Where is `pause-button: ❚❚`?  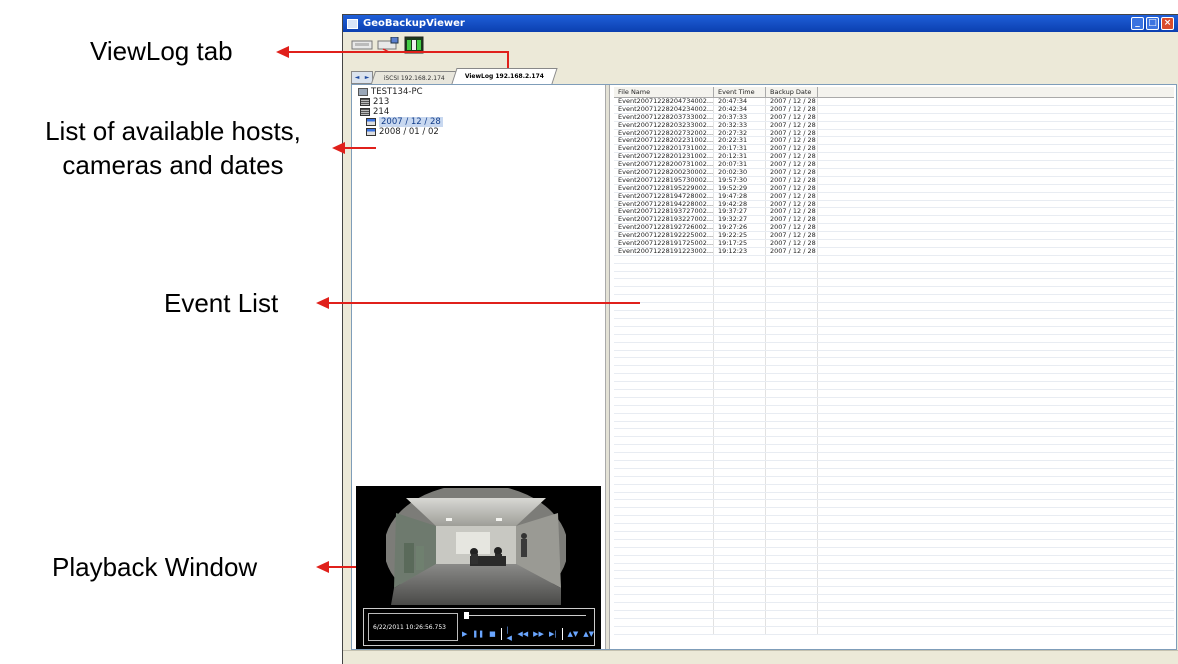
pause-button: ❚❚ is located at coordinates (478, 634).